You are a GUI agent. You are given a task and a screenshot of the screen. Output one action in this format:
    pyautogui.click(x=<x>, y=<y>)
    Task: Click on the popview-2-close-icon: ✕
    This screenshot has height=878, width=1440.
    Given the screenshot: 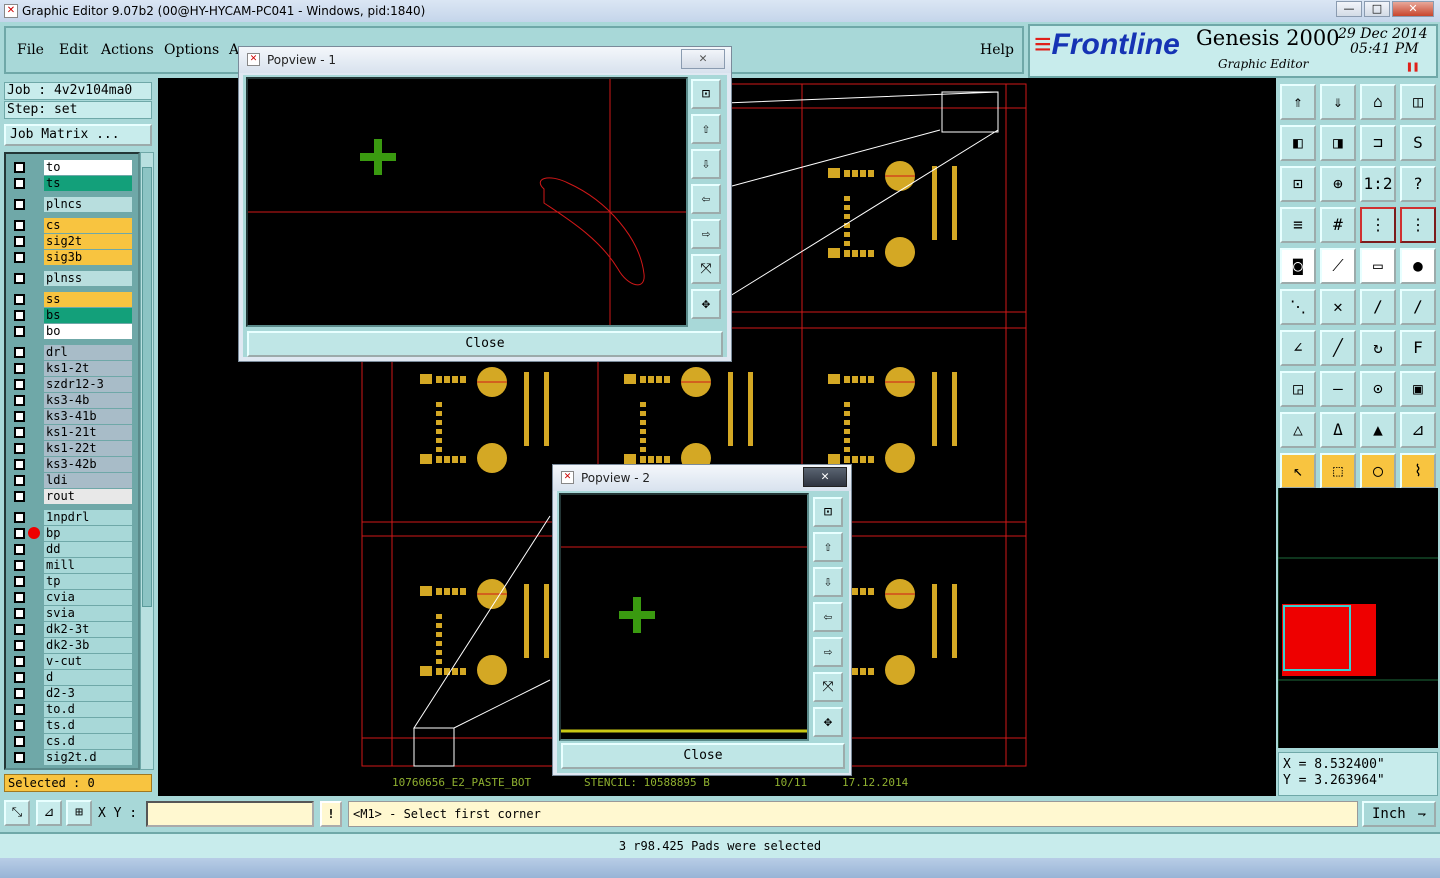 What is the action you would take?
    pyautogui.click(x=825, y=477)
    